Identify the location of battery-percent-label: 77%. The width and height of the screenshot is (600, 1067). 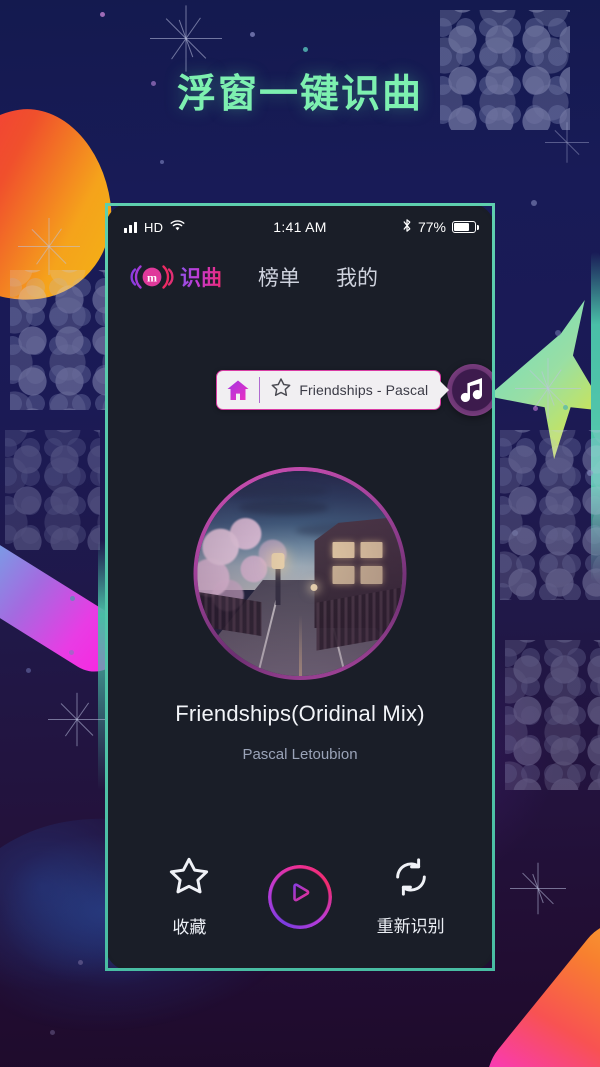
(431, 227).